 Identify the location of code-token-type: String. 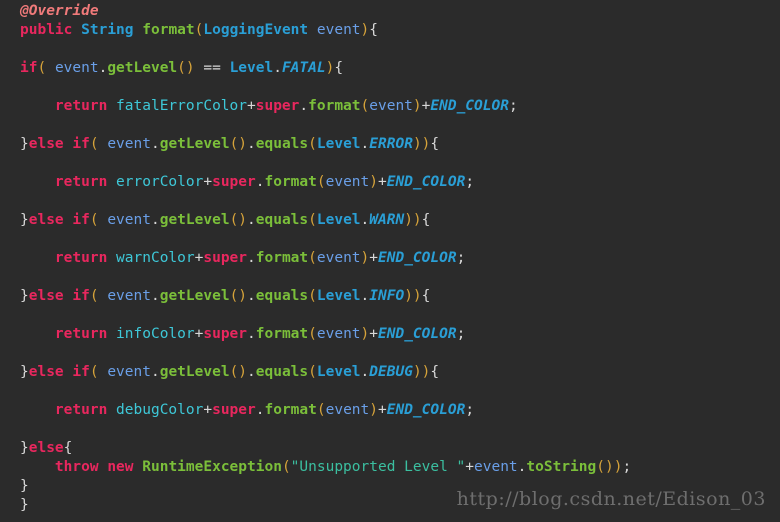
(107, 30).